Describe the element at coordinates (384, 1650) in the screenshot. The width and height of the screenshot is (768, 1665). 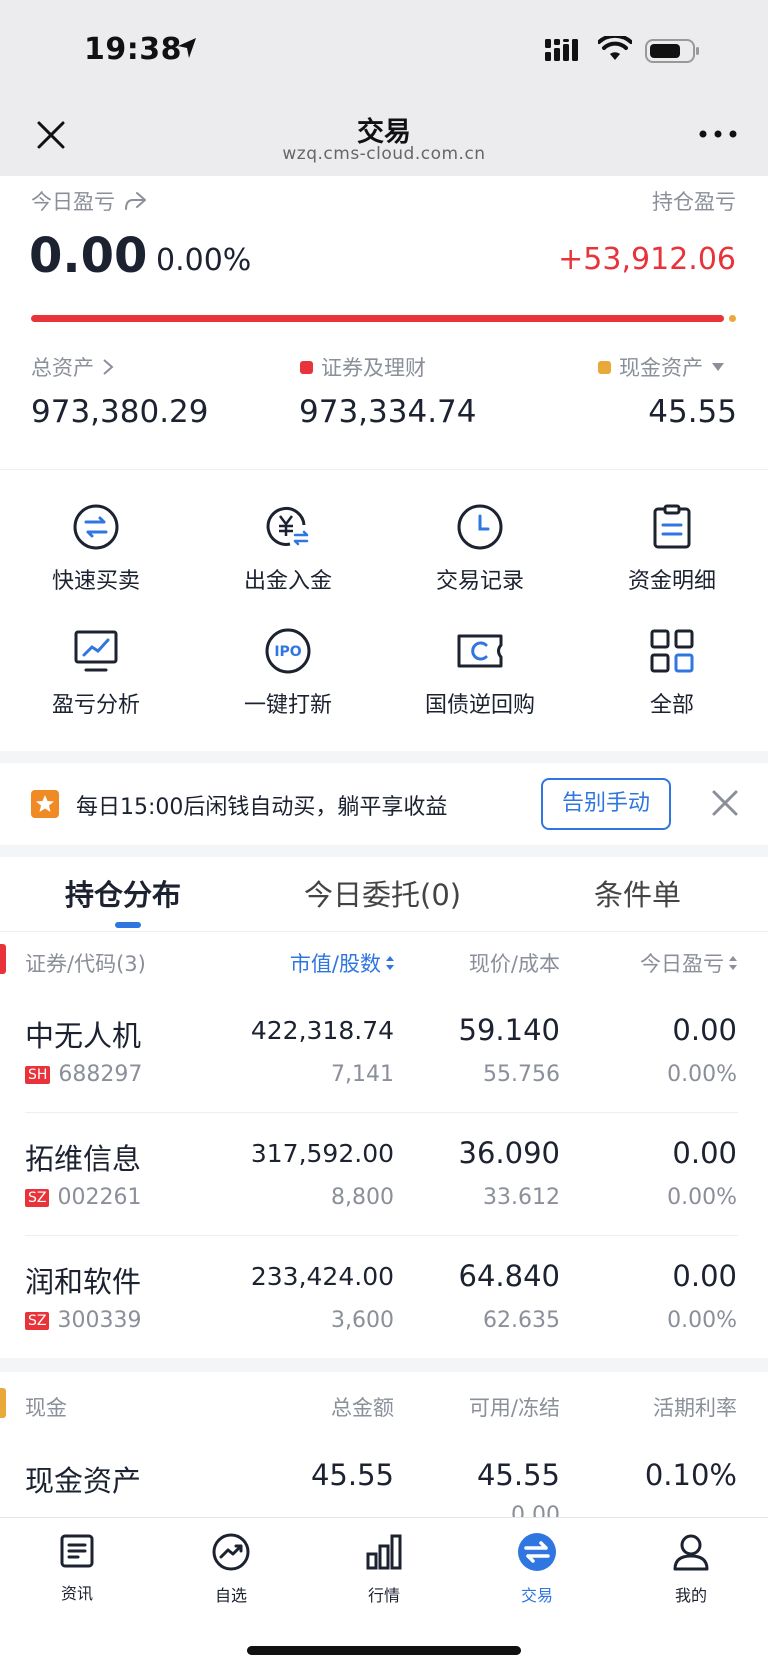
I see `home-indicator` at that location.